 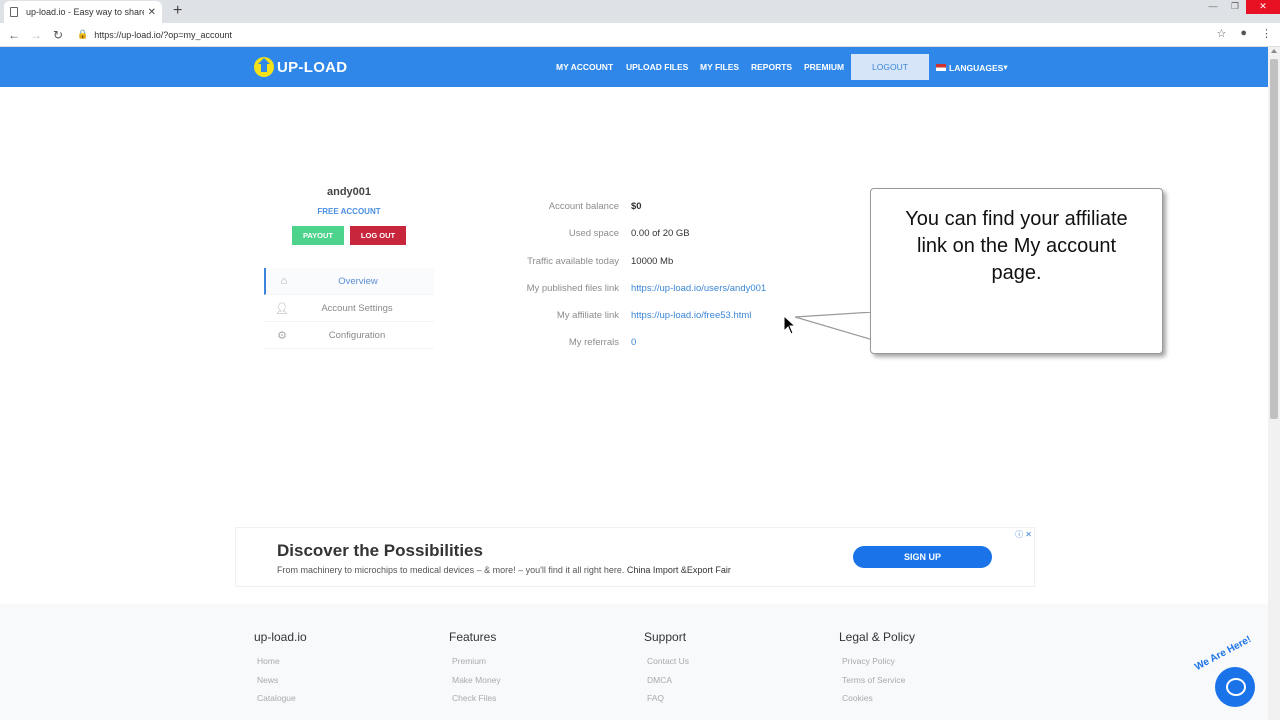 What do you see at coordinates (282, 680) in the screenshot?
I see `footer-link-news: News` at bounding box center [282, 680].